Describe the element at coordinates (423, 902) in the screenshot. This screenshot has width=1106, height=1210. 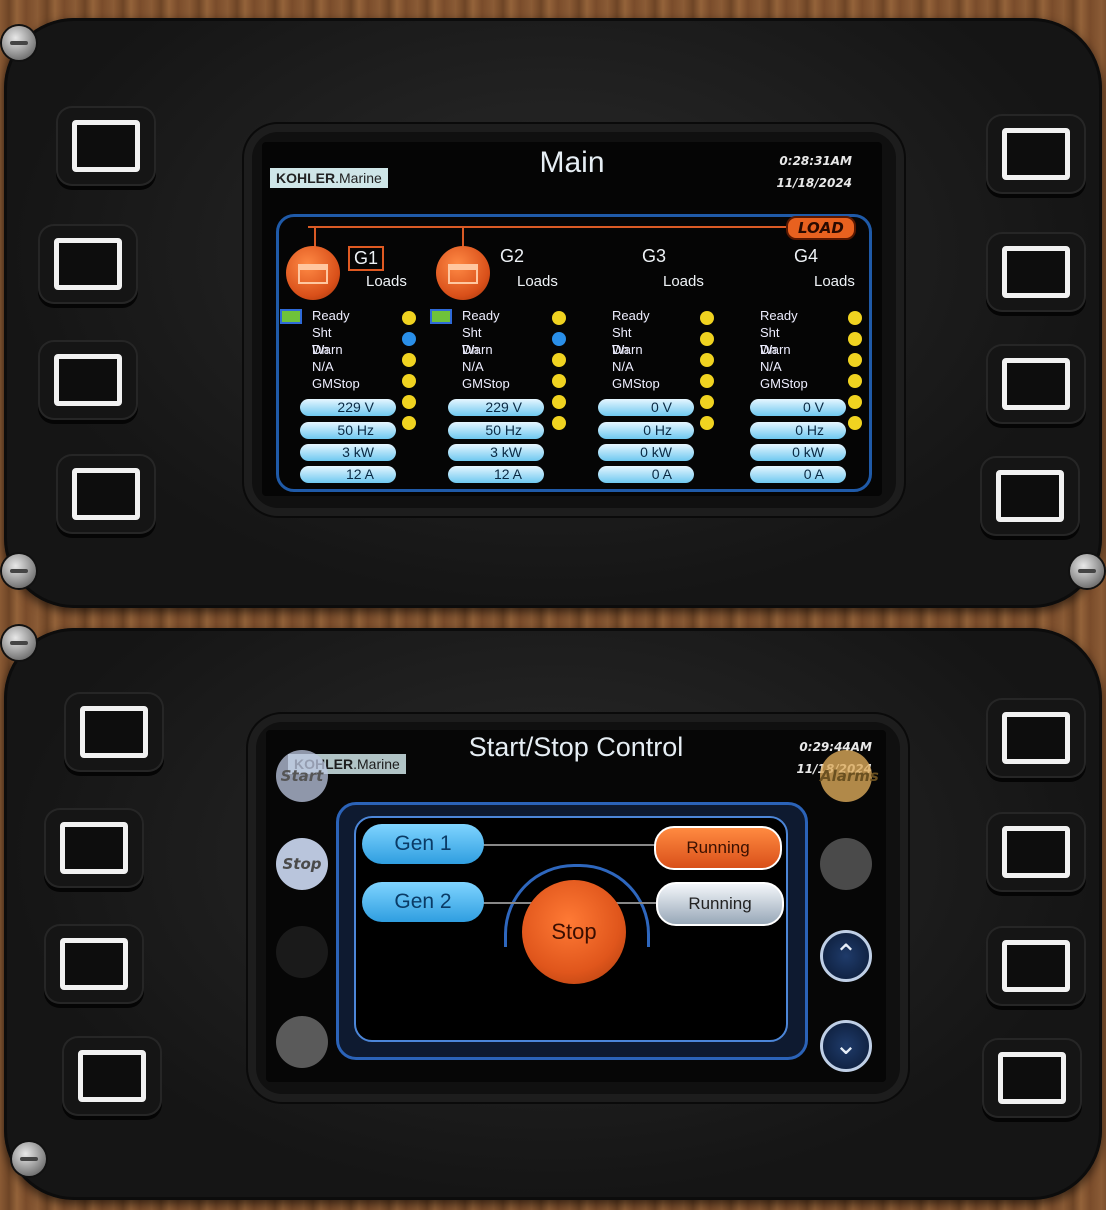
I see `gen2-button: Gen 2` at that location.